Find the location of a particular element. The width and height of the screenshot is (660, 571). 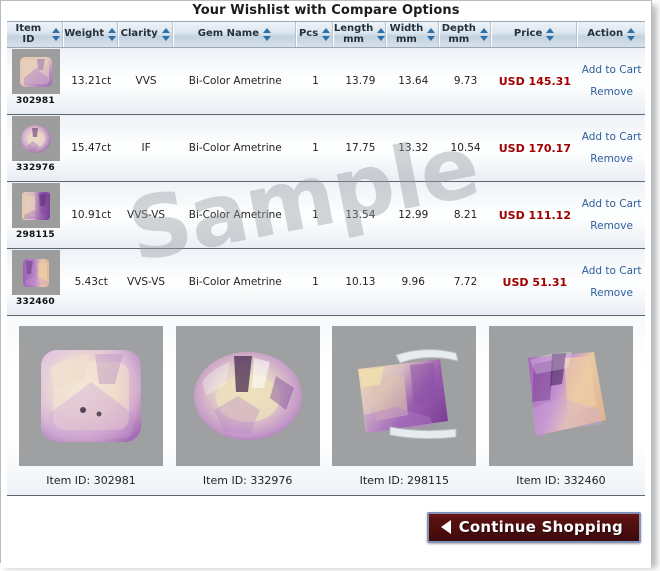

cell-length: 13.54 is located at coordinates (360, 215).